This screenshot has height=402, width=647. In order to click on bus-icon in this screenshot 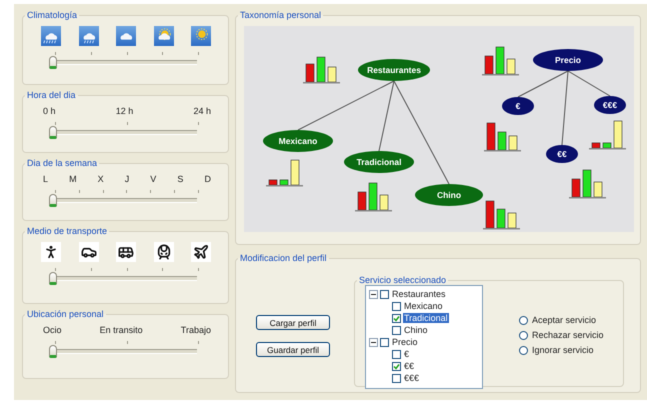, I will do `click(126, 252)`.